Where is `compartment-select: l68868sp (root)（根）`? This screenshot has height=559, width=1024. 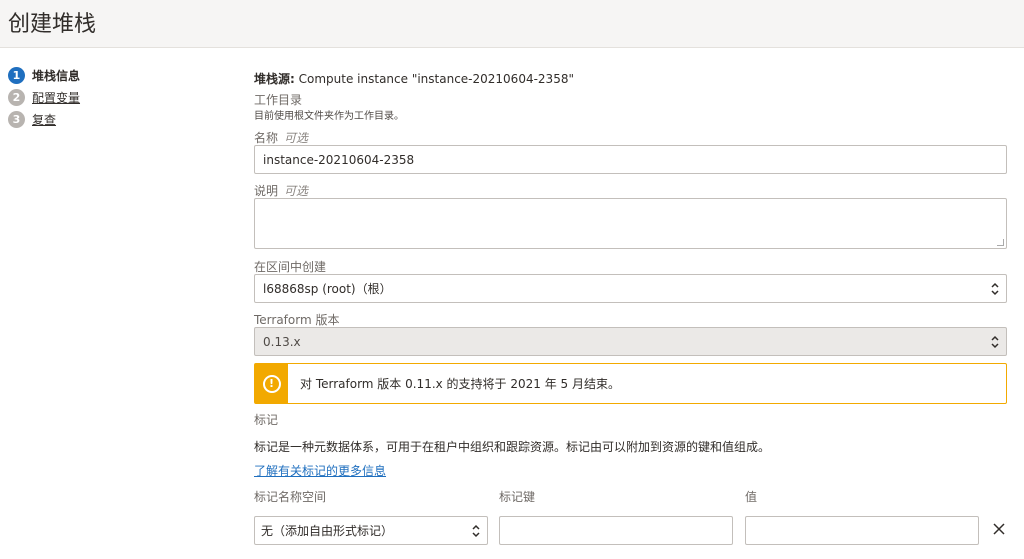 compartment-select: l68868sp (root)（根） is located at coordinates (630, 288).